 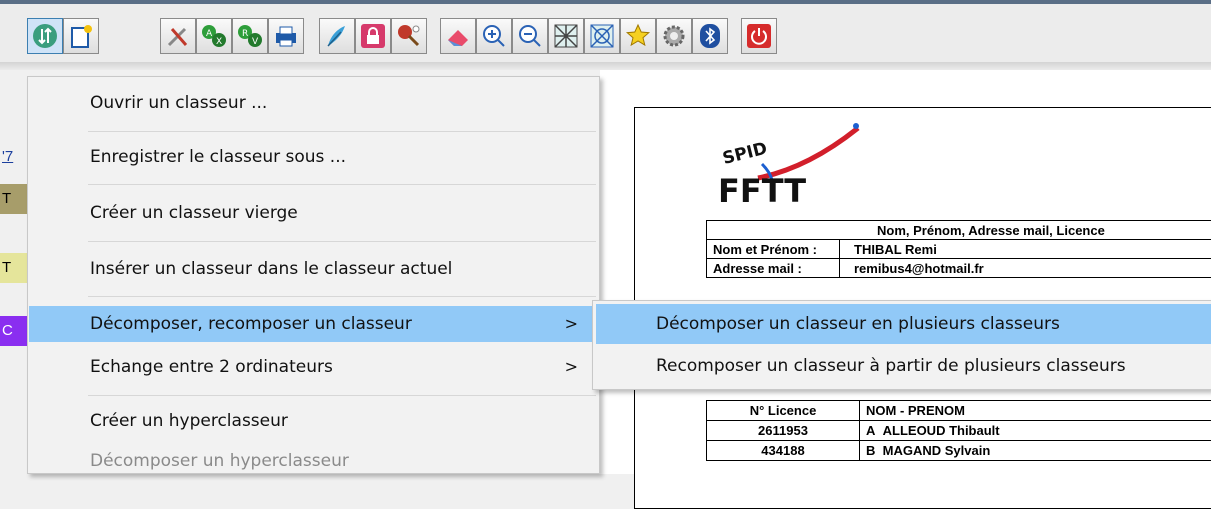 What do you see at coordinates (941, 430) in the screenshot?
I see `player-name: ALLEOUD Thibault` at bounding box center [941, 430].